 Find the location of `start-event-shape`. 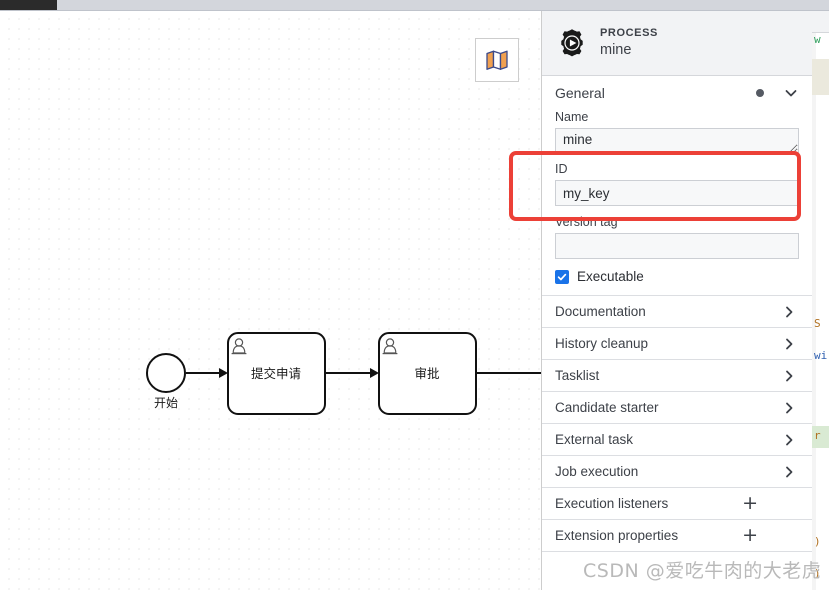

start-event-shape is located at coordinates (166, 373).